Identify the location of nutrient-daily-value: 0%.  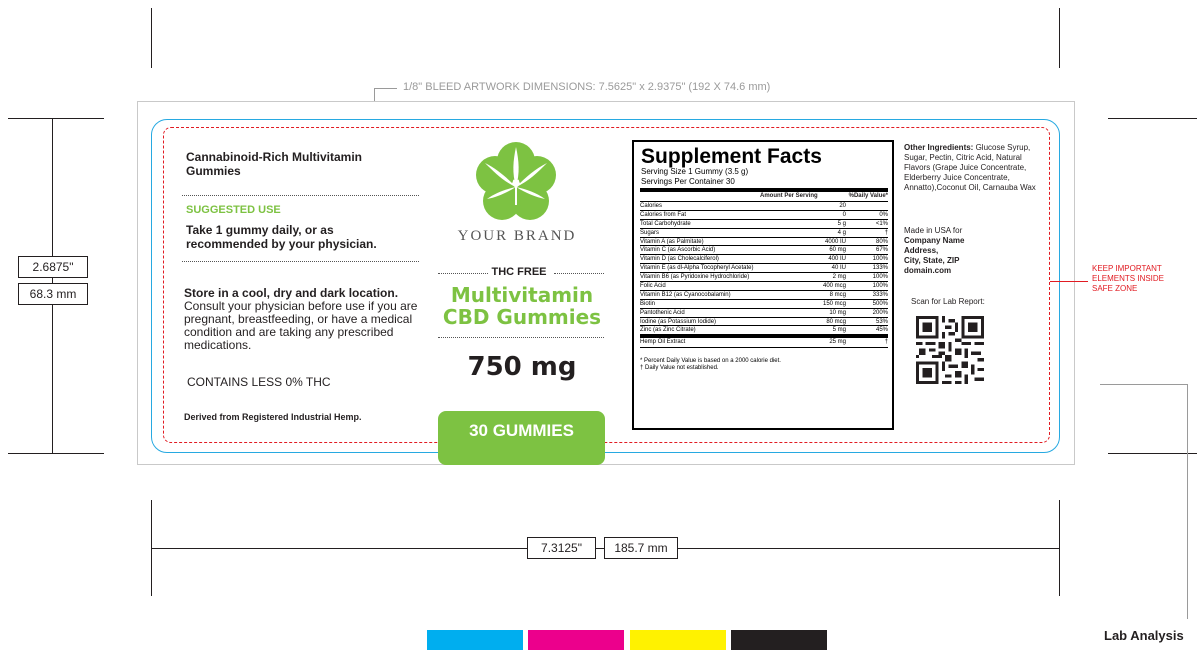
(883, 214).